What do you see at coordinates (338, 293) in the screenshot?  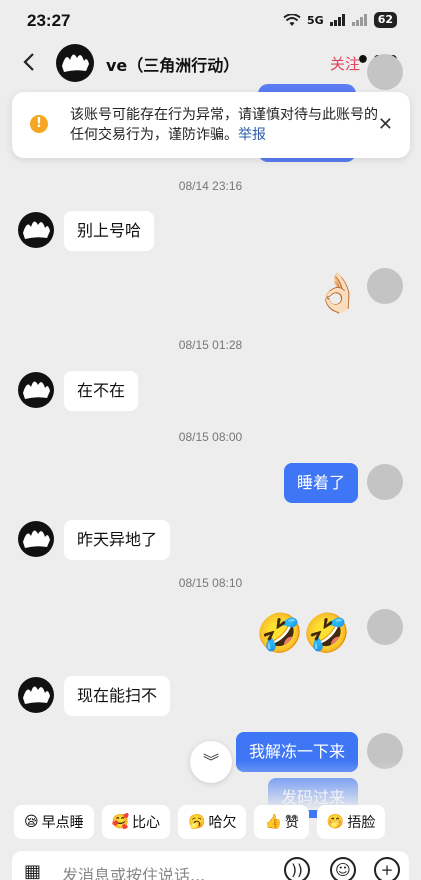 I see `ok-hand-emoji-message: 👌🏻` at bounding box center [338, 293].